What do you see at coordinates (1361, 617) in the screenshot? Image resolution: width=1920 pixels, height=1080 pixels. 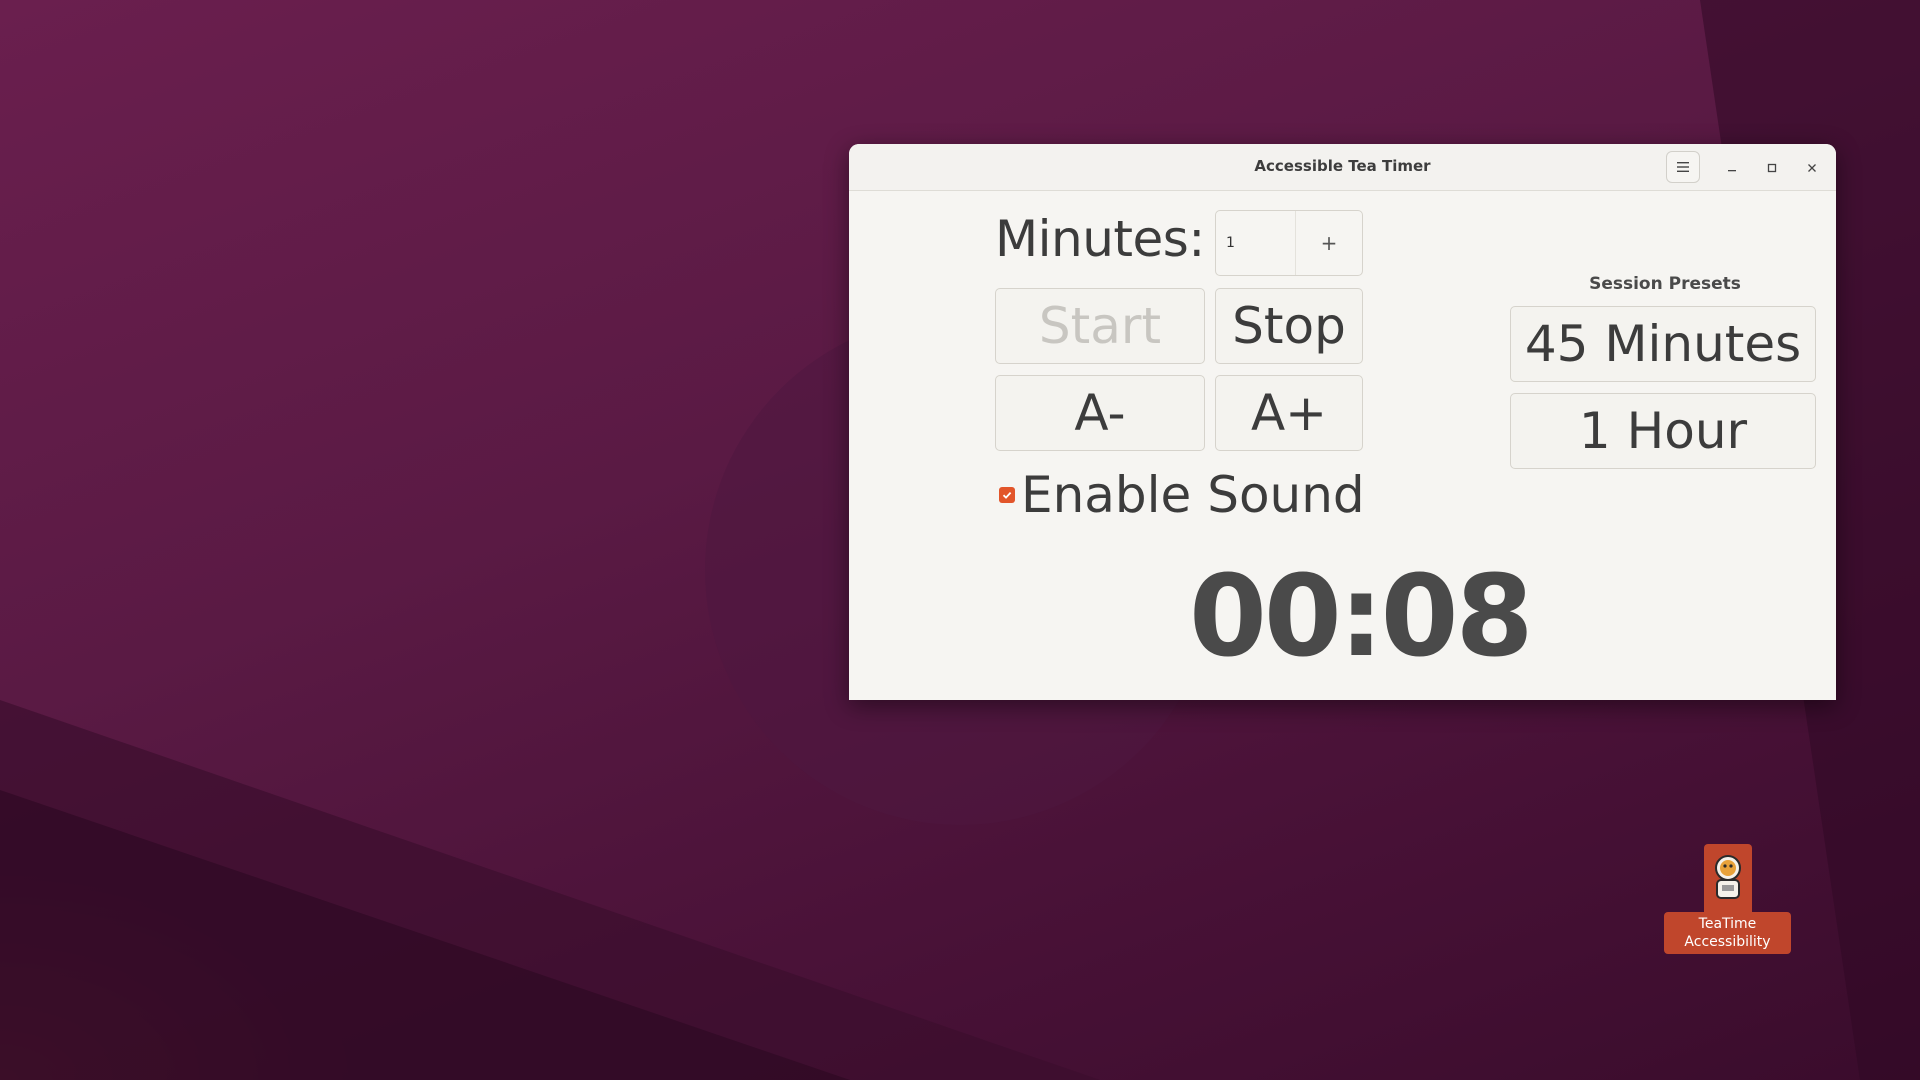 I see `countdown-display: 00:08` at bounding box center [1361, 617].